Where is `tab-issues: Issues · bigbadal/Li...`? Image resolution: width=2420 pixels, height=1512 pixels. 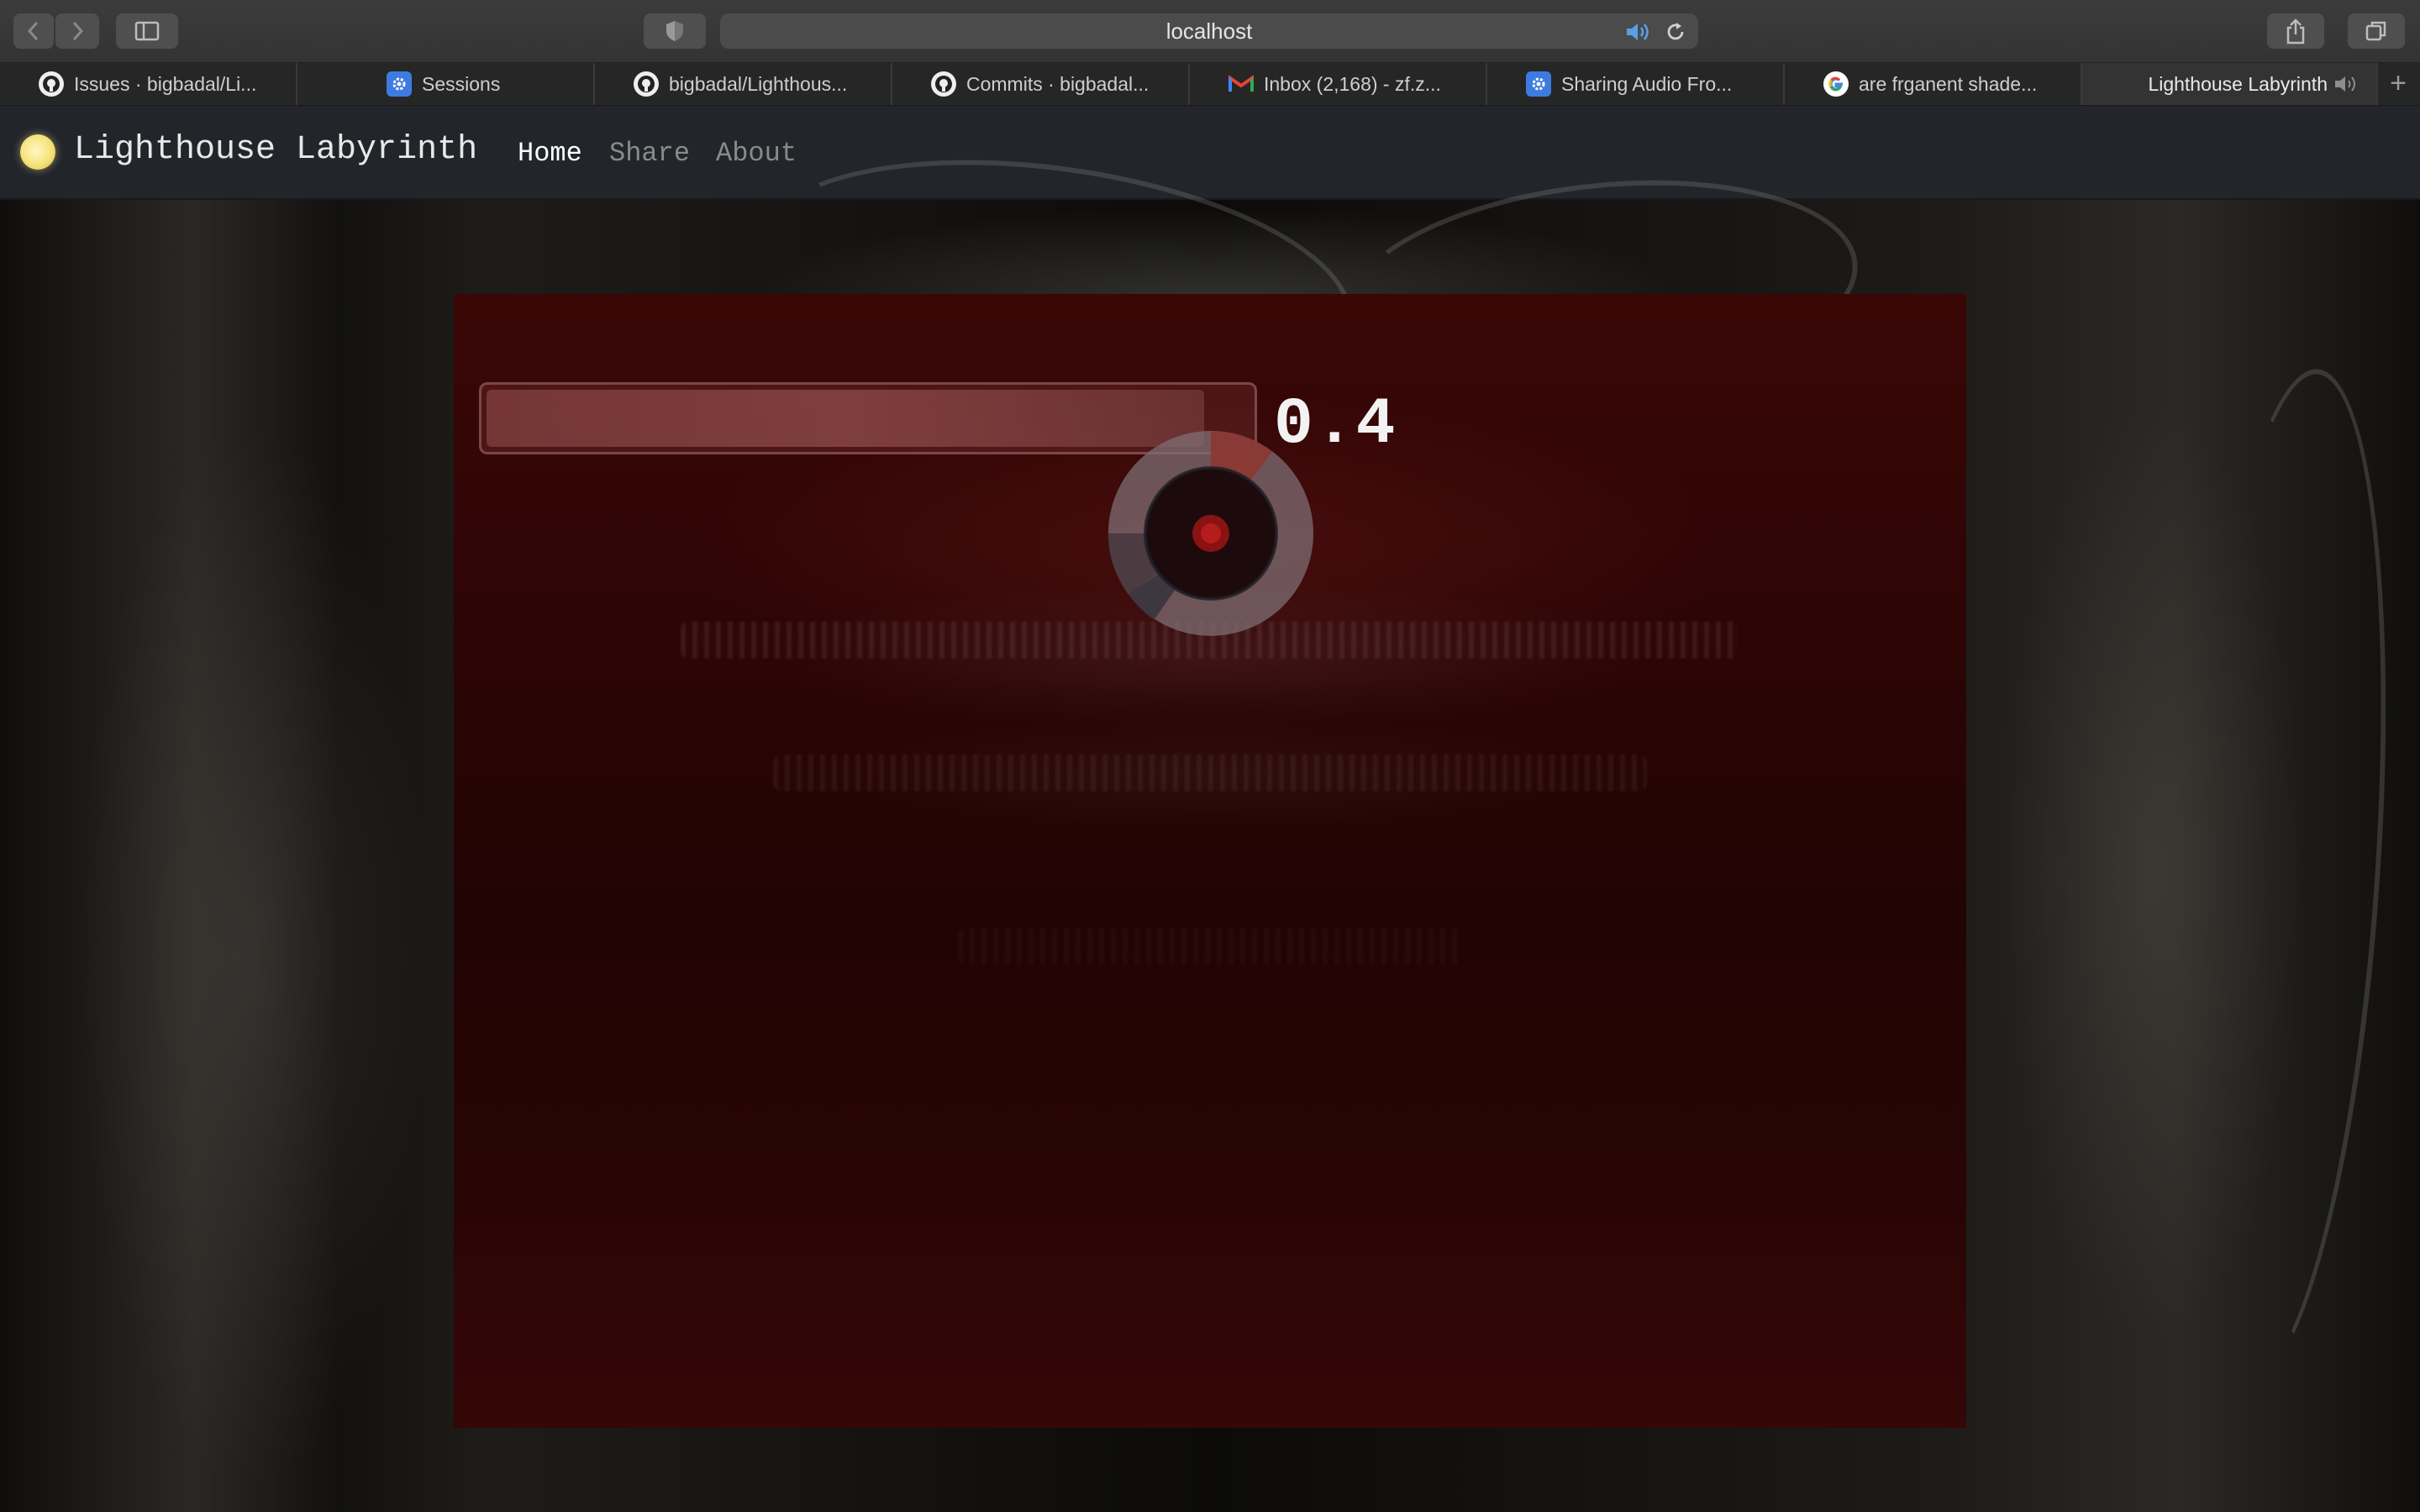
tab-issues: Issues · bigbadal/Li... is located at coordinates (148, 84).